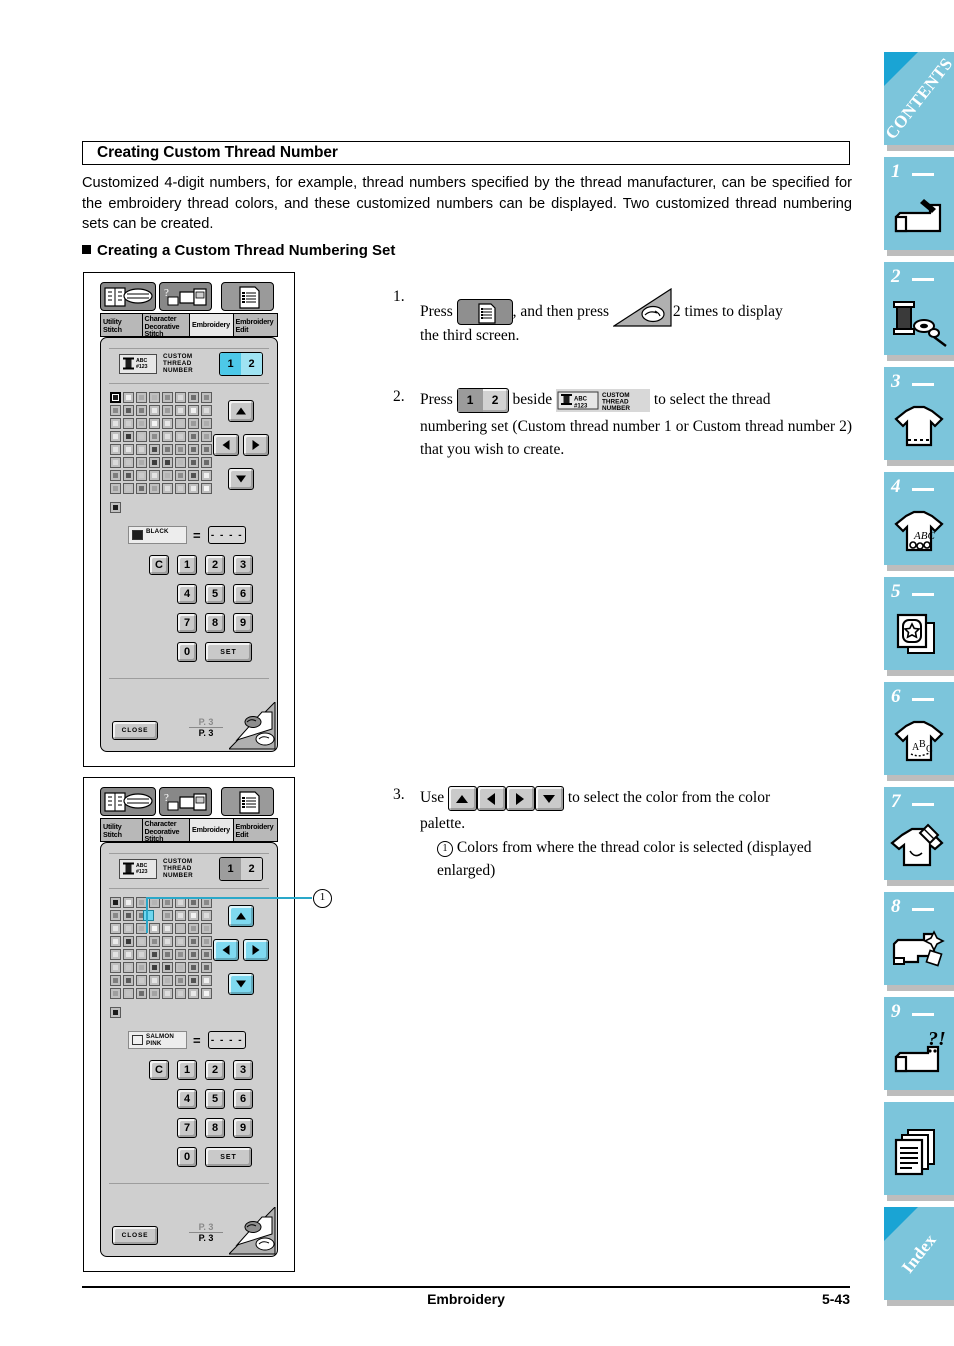 The width and height of the screenshot is (954, 1346). Describe the element at coordinates (917, 101) in the screenshot. I see `sidebar-item-contents: CONTENTS` at that location.